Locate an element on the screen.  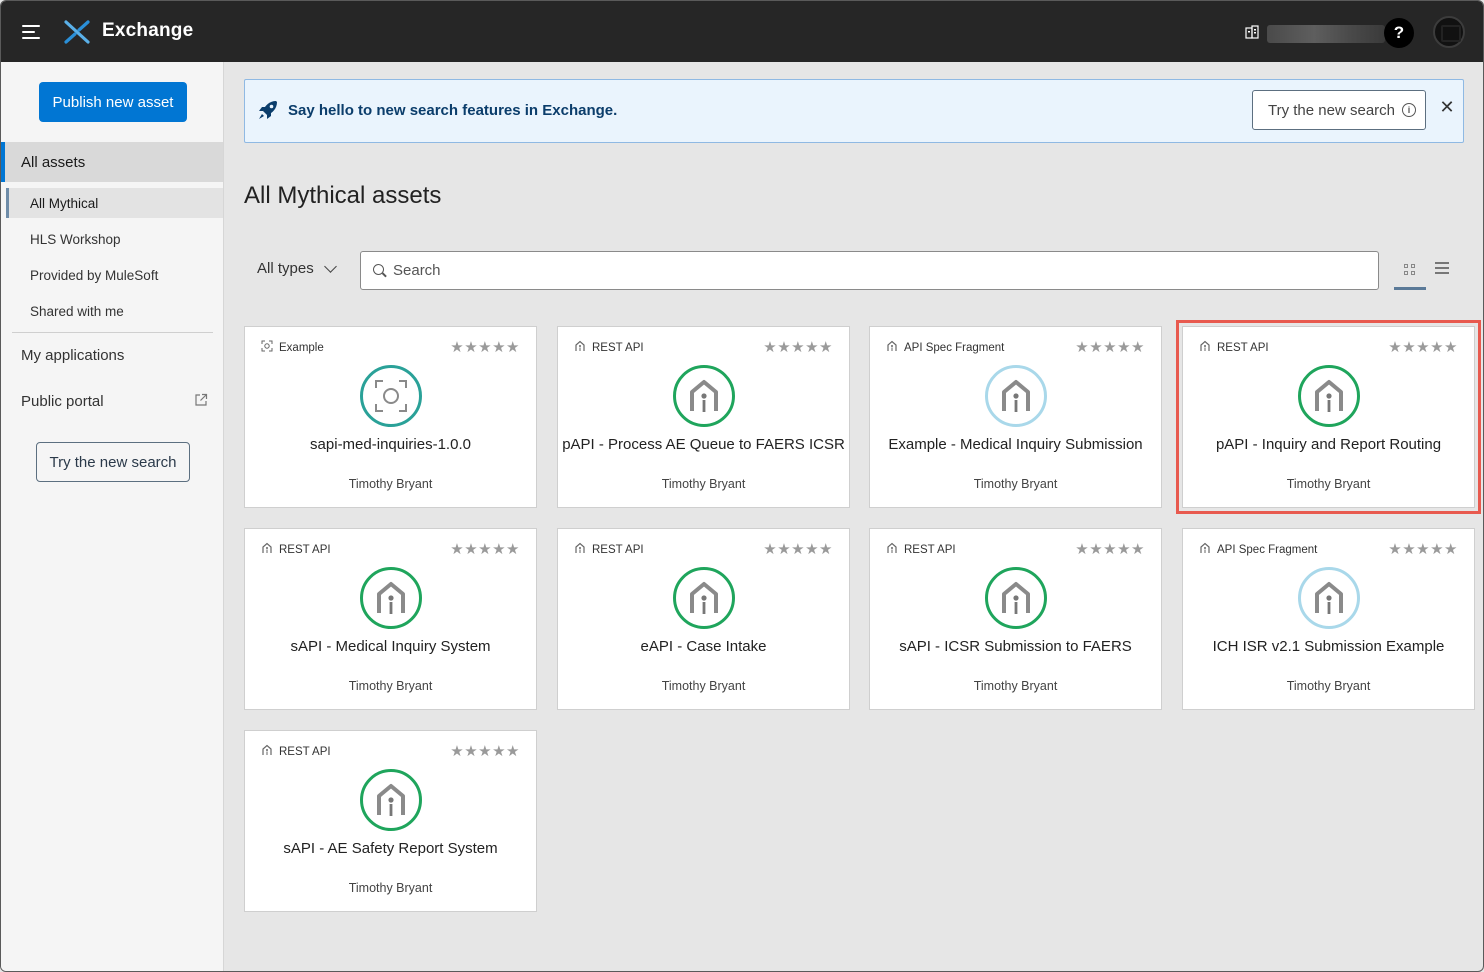
sidebar-try-new-search-button: Try the new search is located at coordinates (113, 462).